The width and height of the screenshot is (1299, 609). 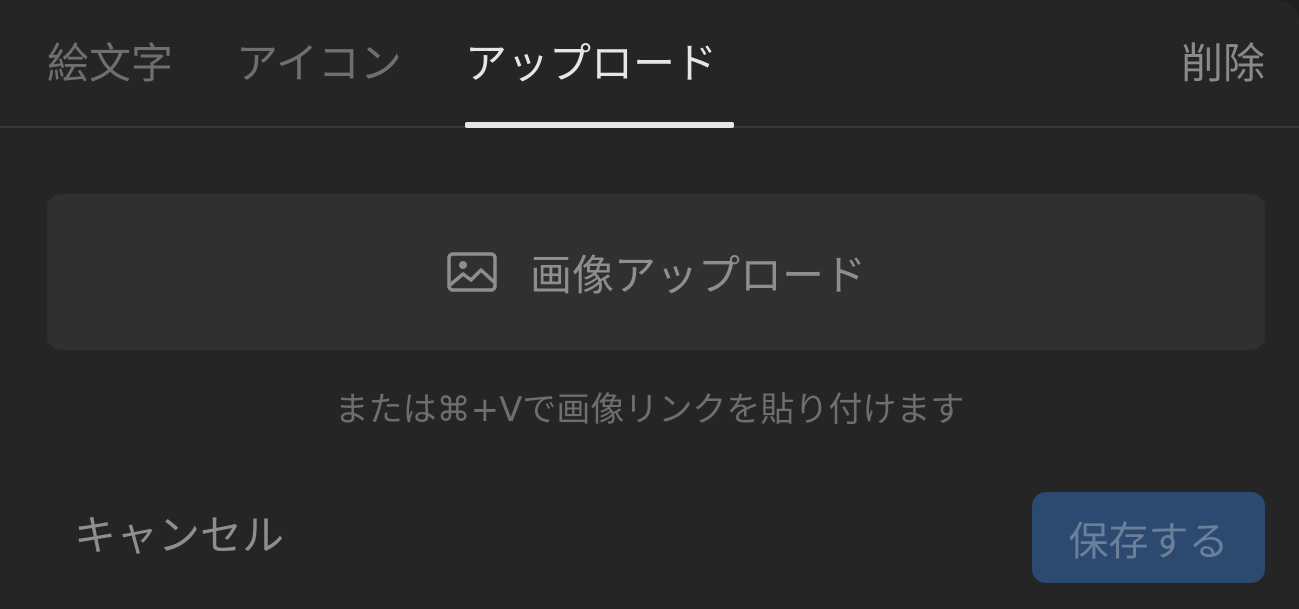 I want to click on cancel-button: キャンセル, so click(x=179, y=536).